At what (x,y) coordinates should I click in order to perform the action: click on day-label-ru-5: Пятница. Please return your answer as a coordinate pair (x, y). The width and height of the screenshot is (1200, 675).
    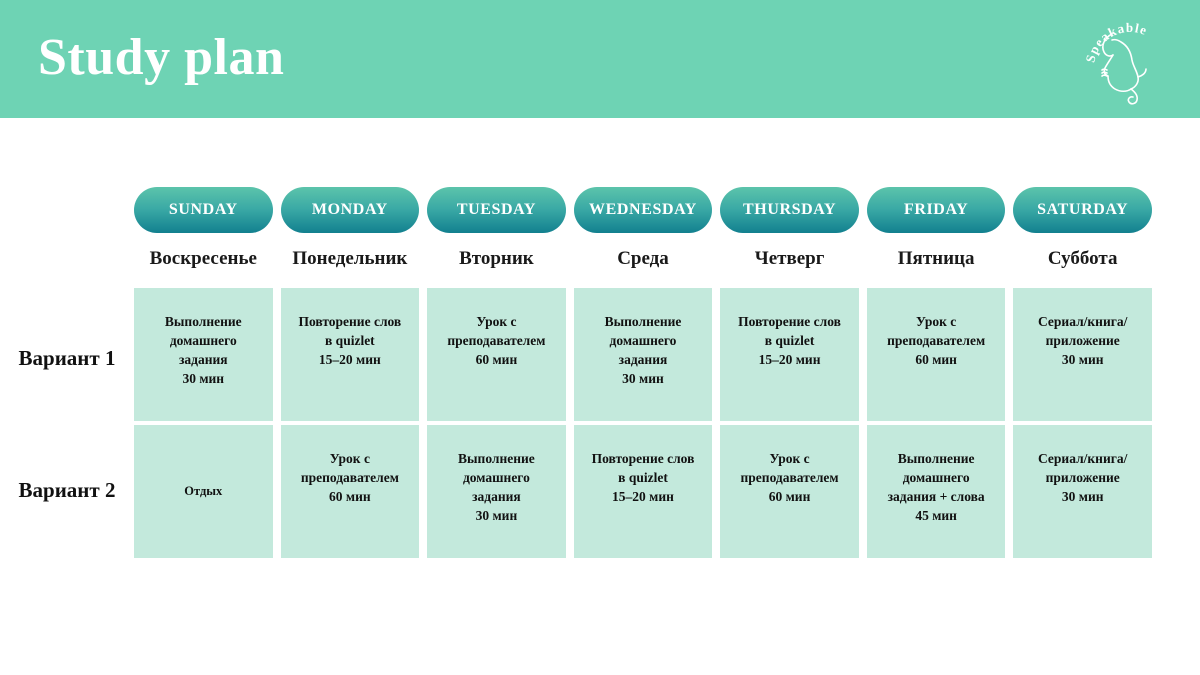
    Looking at the image, I should click on (936, 258).